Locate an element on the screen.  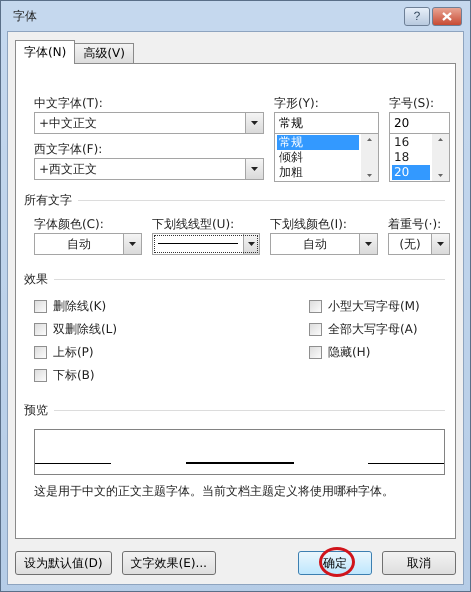
list-option: 16 is located at coordinates (411, 142).